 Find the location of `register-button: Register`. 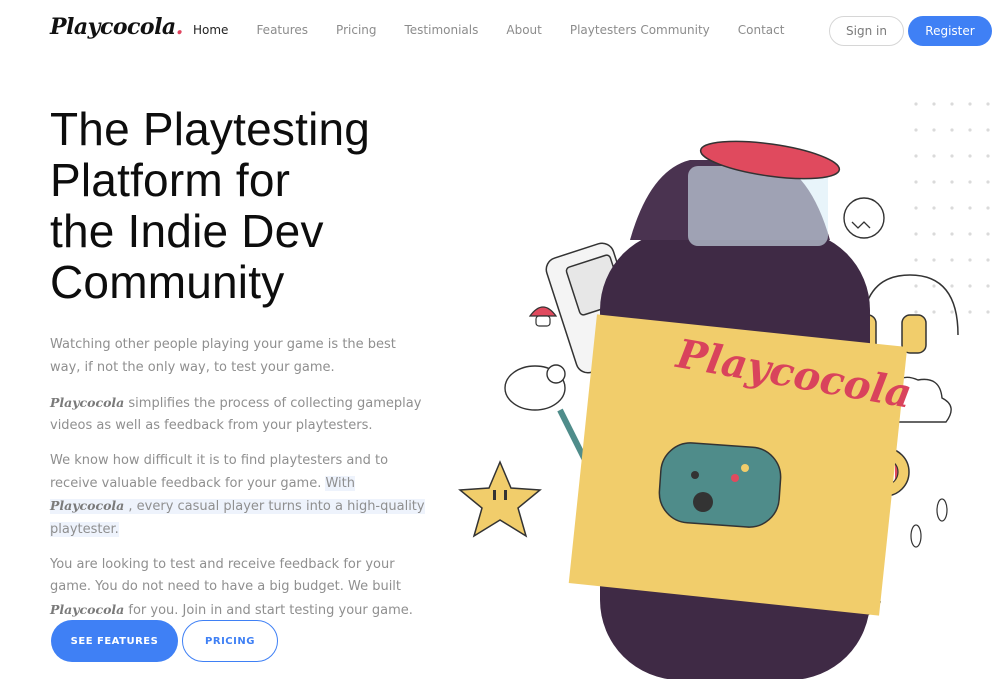

register-button: Register is located at coordinates (950, 31).